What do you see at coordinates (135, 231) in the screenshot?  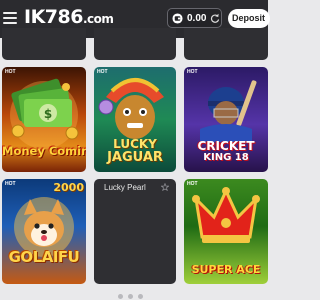 I see `game-tile-lucky-pearl: Lucky Pearl` at bounding box center [135, 231].